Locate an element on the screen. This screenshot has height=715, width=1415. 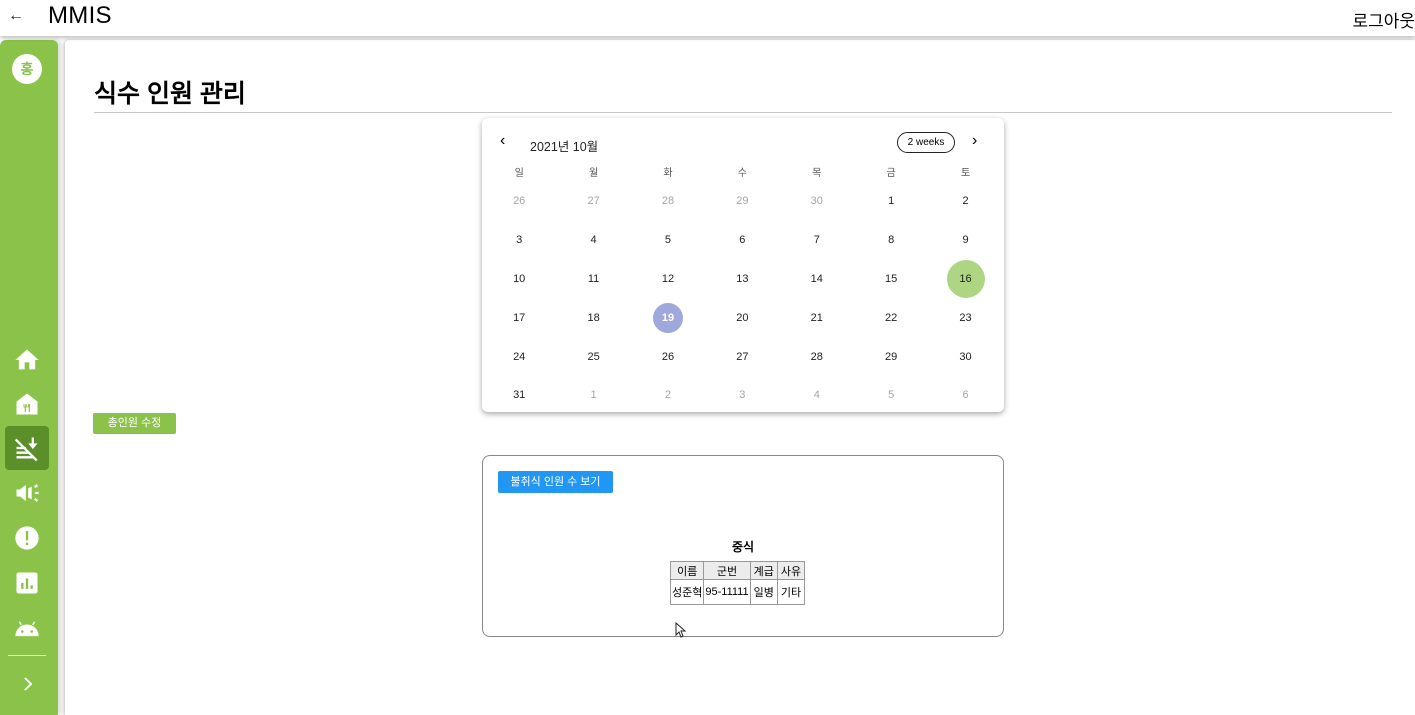
calendar-day: 24 is located at coordinates (519, 357).